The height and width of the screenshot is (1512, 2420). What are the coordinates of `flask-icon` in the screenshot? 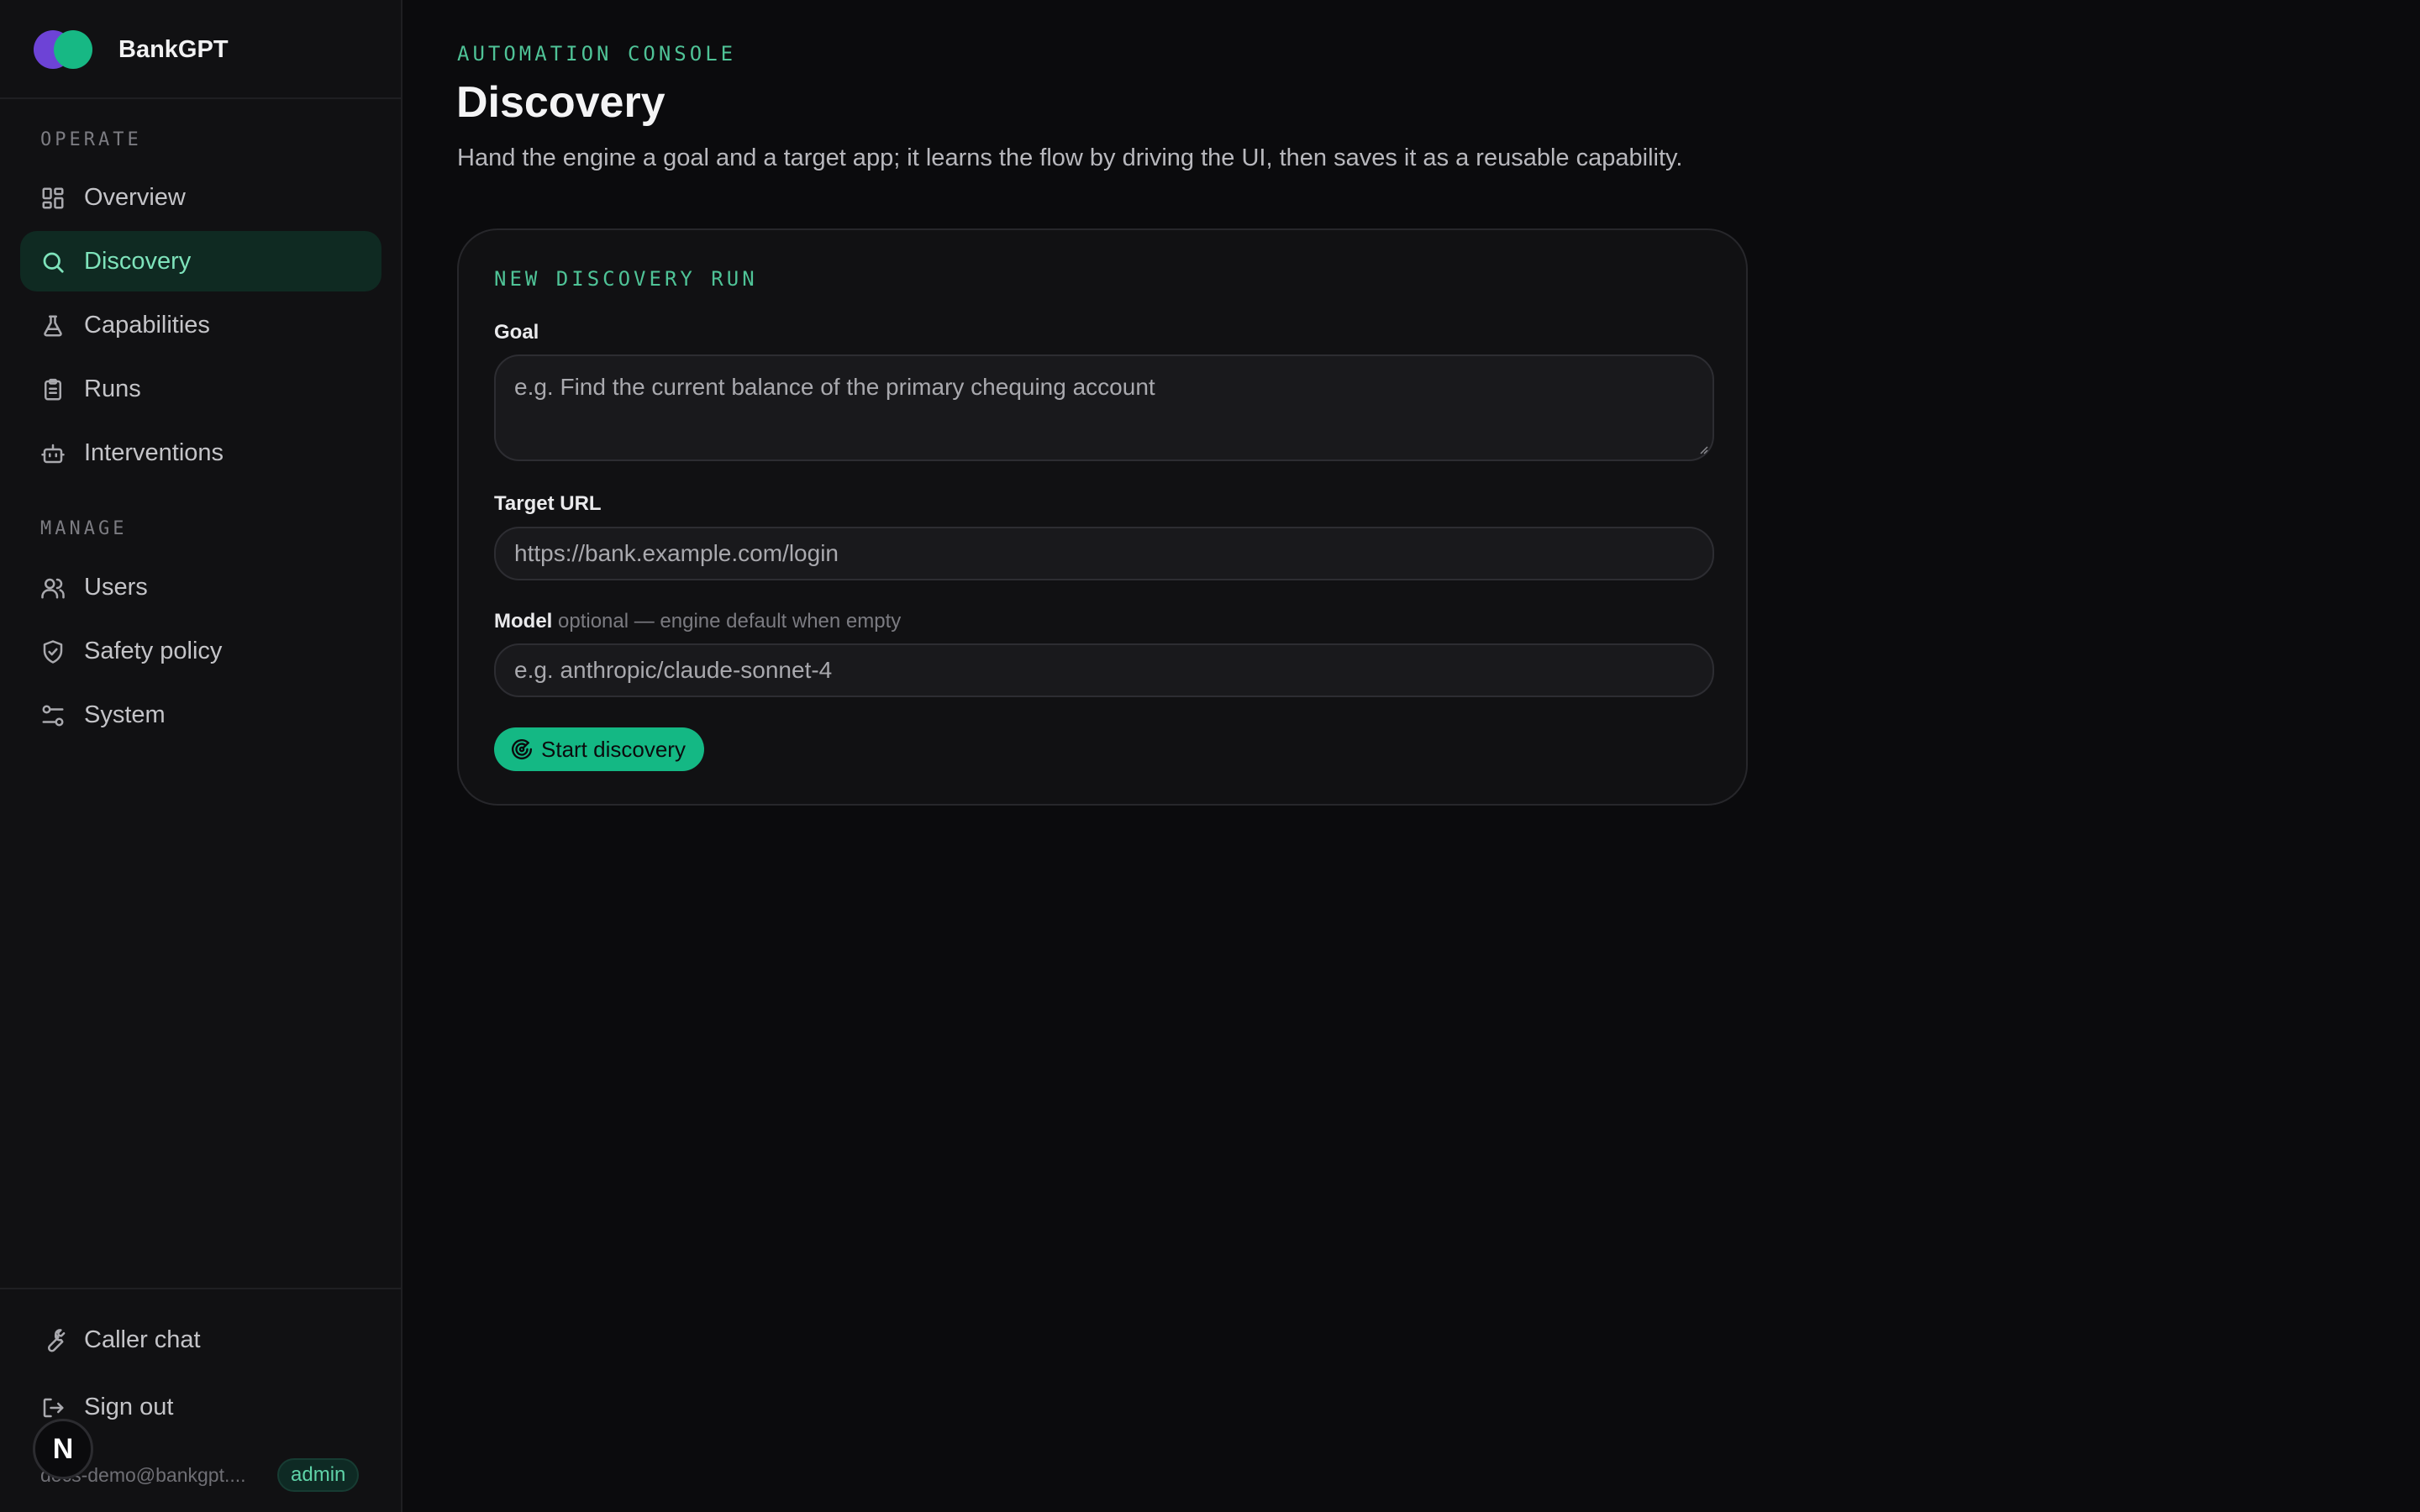 It's located at (53, 326).